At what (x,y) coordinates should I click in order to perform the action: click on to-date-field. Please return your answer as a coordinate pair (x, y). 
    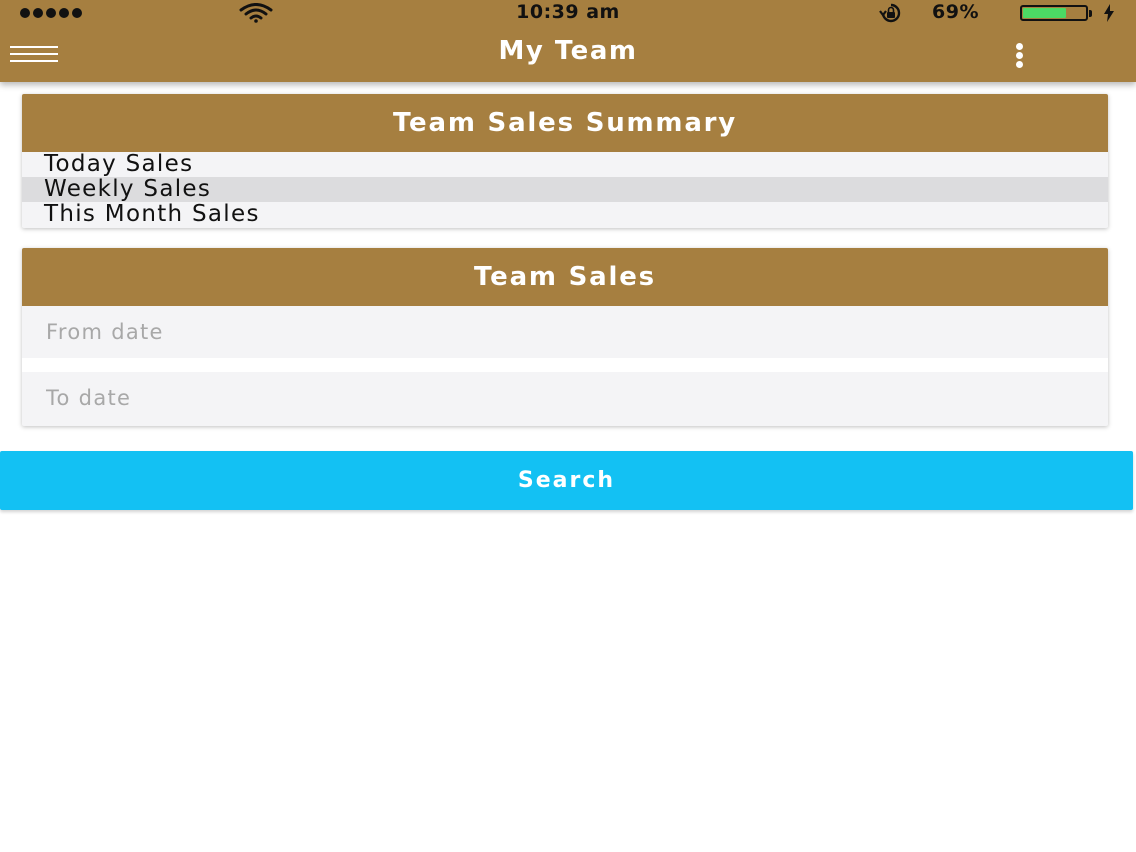
    Looking at the image, I should click on (565, 398).